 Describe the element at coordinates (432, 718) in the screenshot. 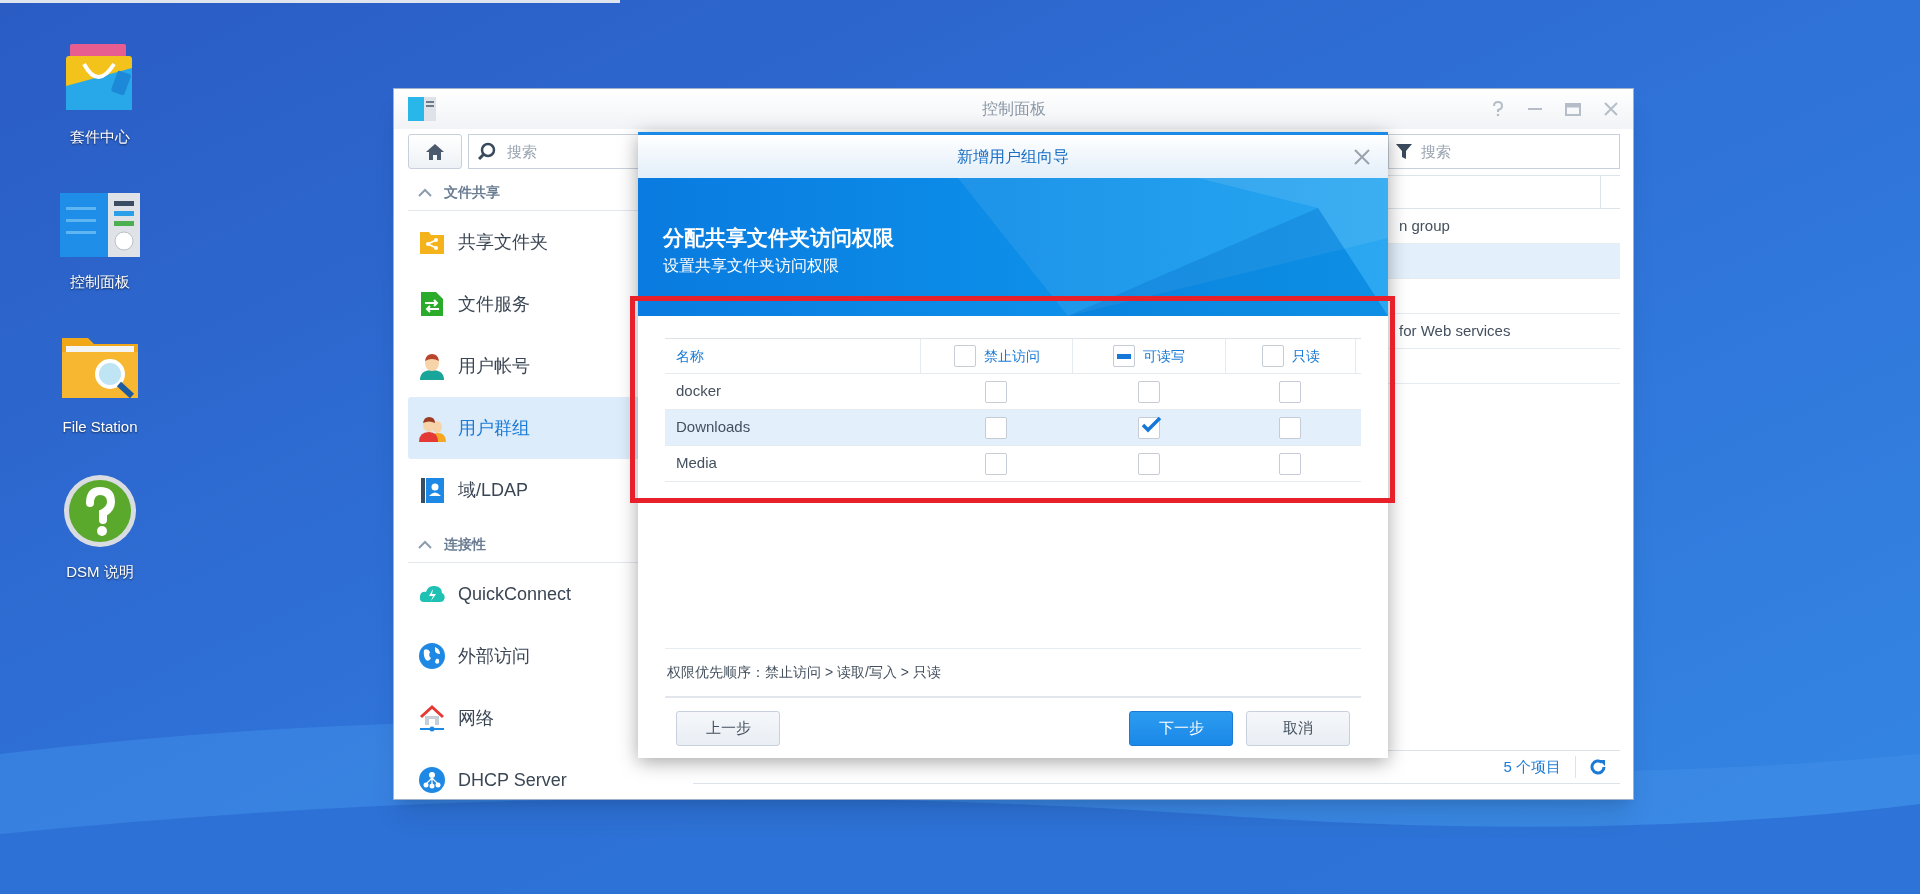

I see `house-network-icon` at that location.